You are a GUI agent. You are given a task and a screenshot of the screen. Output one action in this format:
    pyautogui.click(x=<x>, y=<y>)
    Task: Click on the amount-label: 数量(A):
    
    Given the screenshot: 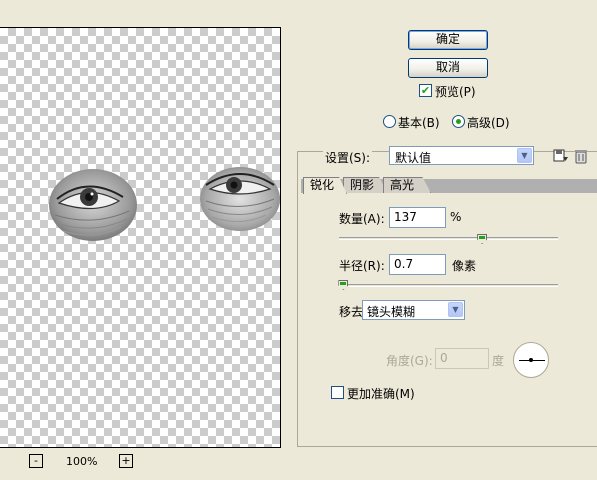 What is the action you would take?
    pyautogui.click(x=362, y=219)
    